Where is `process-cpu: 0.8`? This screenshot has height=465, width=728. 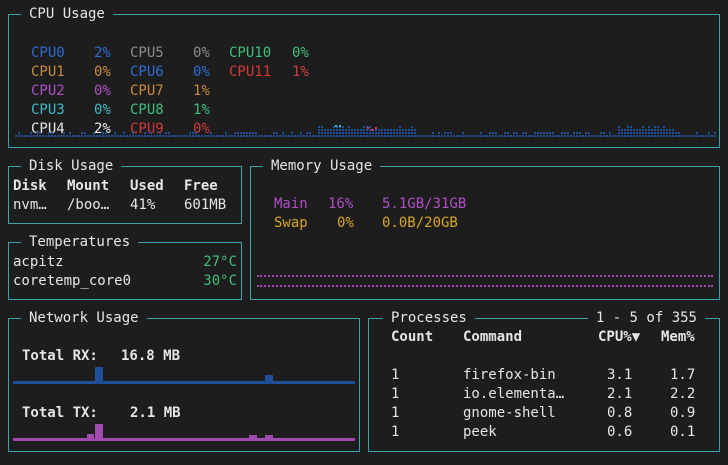
process-cpu: 0.8 is located at coordinates (619, 413).